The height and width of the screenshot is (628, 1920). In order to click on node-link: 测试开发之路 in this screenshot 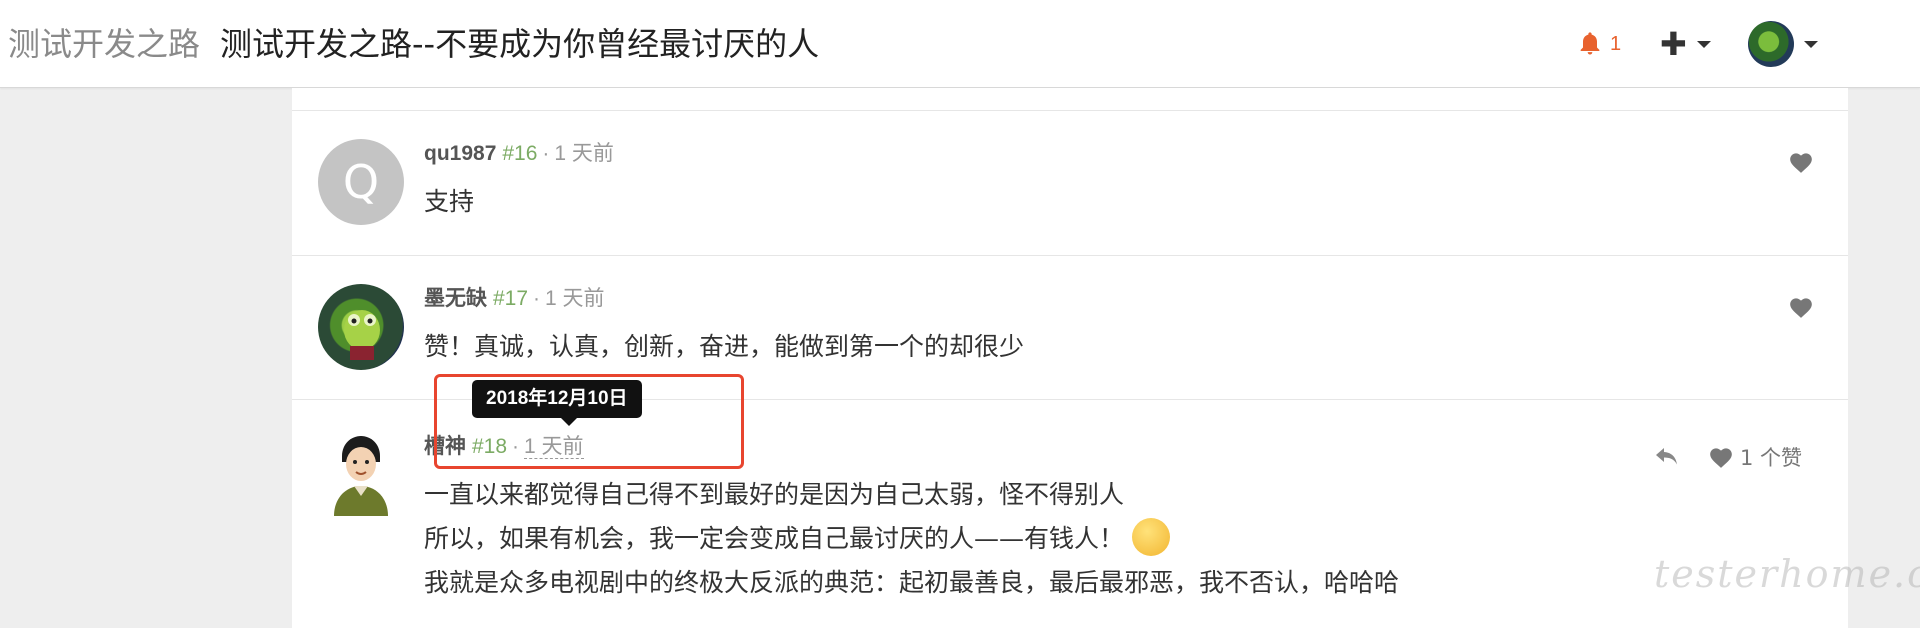, I will do `click(104, 44)`.